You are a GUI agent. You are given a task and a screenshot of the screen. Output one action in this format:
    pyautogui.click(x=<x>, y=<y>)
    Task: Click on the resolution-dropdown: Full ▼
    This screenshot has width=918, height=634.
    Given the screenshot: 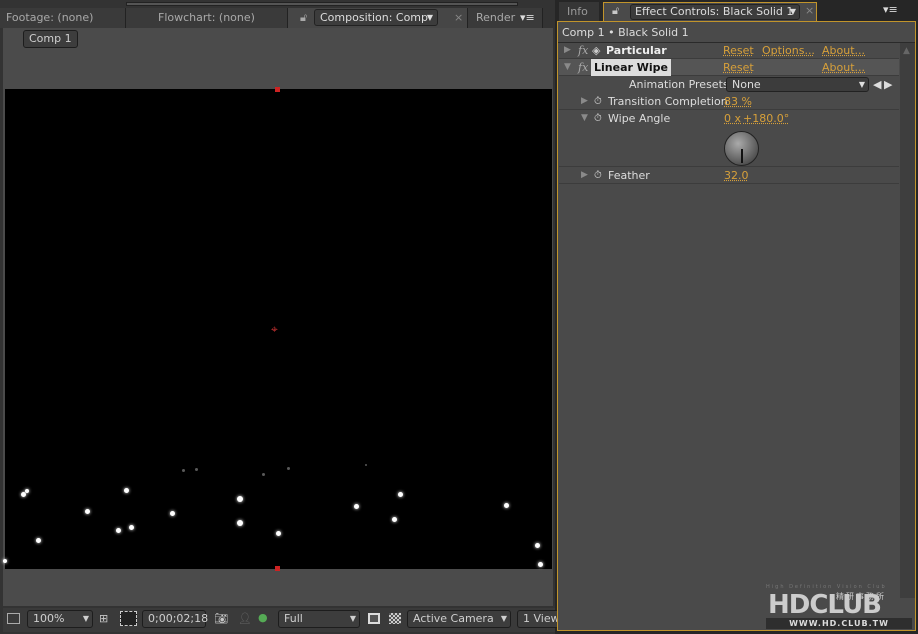 What is the action you would take?
    pyautogui.click(x=319, y=619)
    